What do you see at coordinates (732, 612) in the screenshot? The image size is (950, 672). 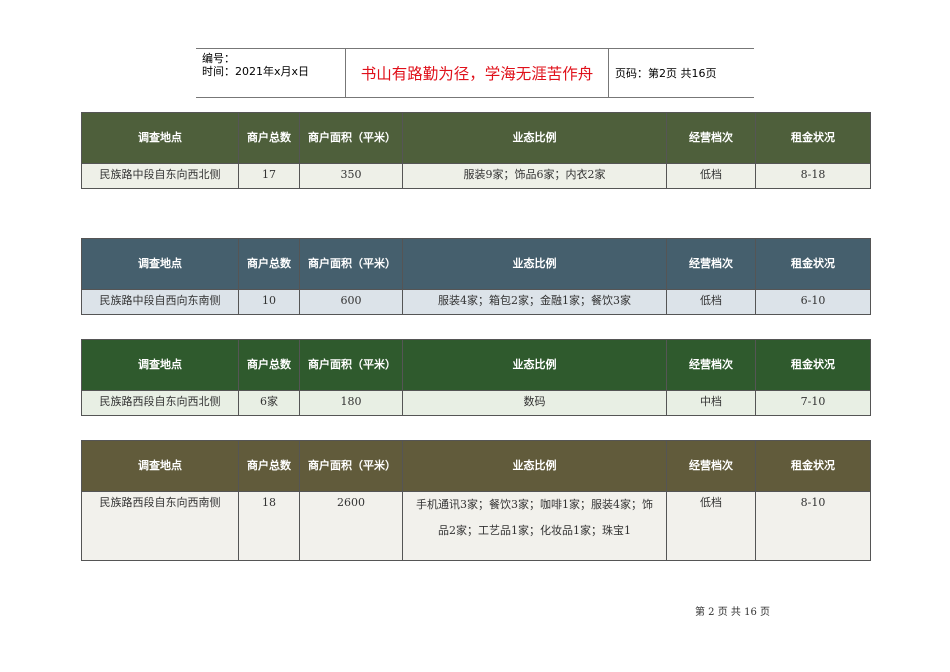 I see `footer-page-number: 第 2 页 共 16 页` at bounding box center [732, 612].